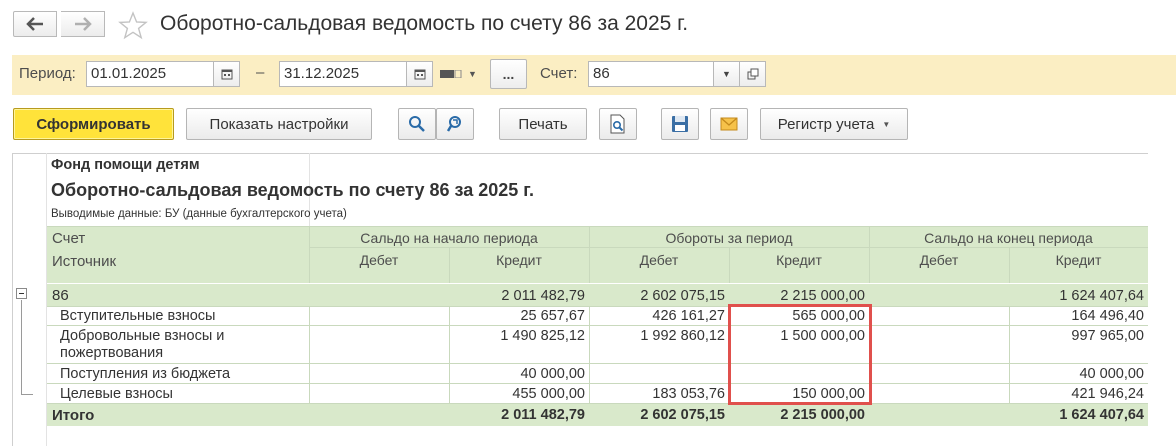 This screenshot has width=1176, height=446. What do you see at coordinates (548, 394) in the screenshot?
I see `row-open-credit: 455 000,00` at bounding box center [548, 394].